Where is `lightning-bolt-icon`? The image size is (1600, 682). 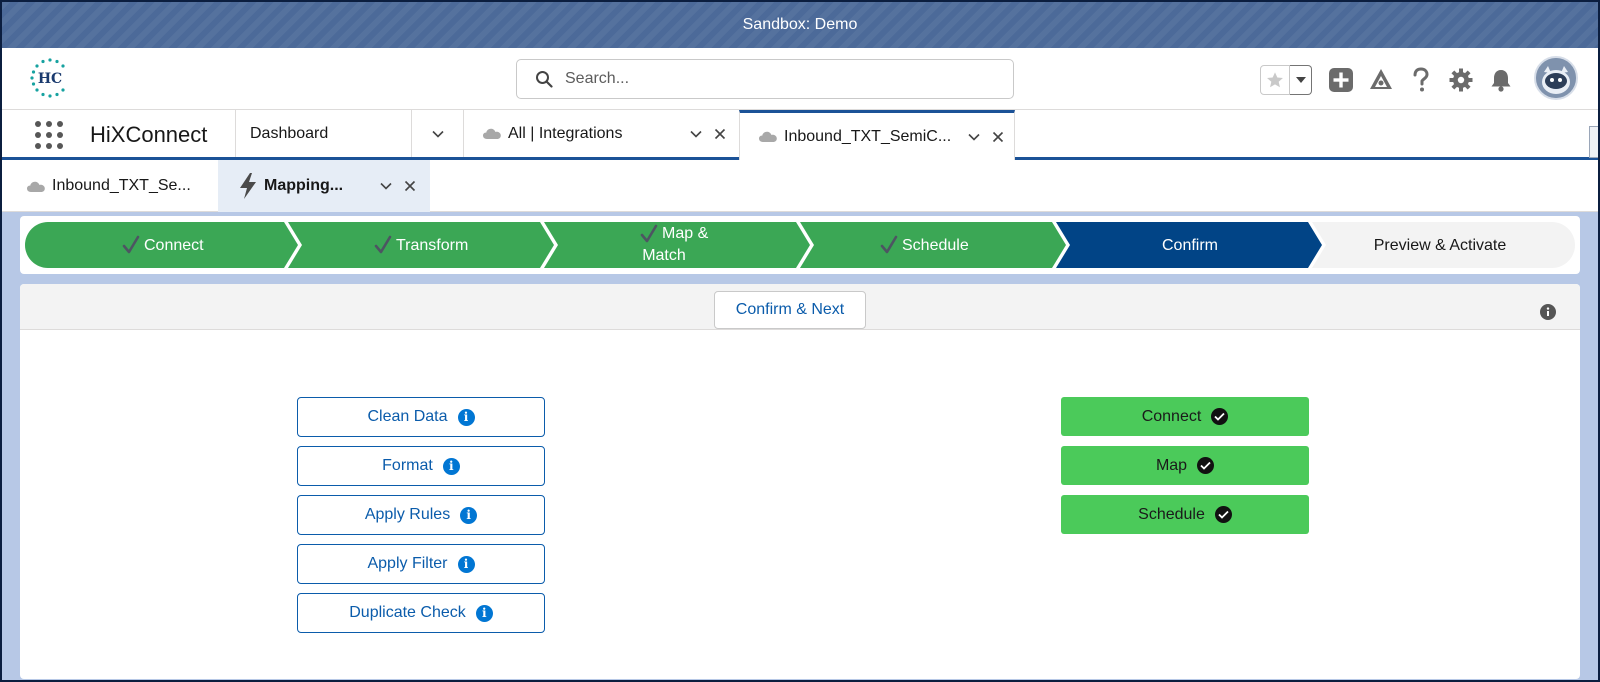 lightning-bolt-icon is located at coordinates (248, 186).